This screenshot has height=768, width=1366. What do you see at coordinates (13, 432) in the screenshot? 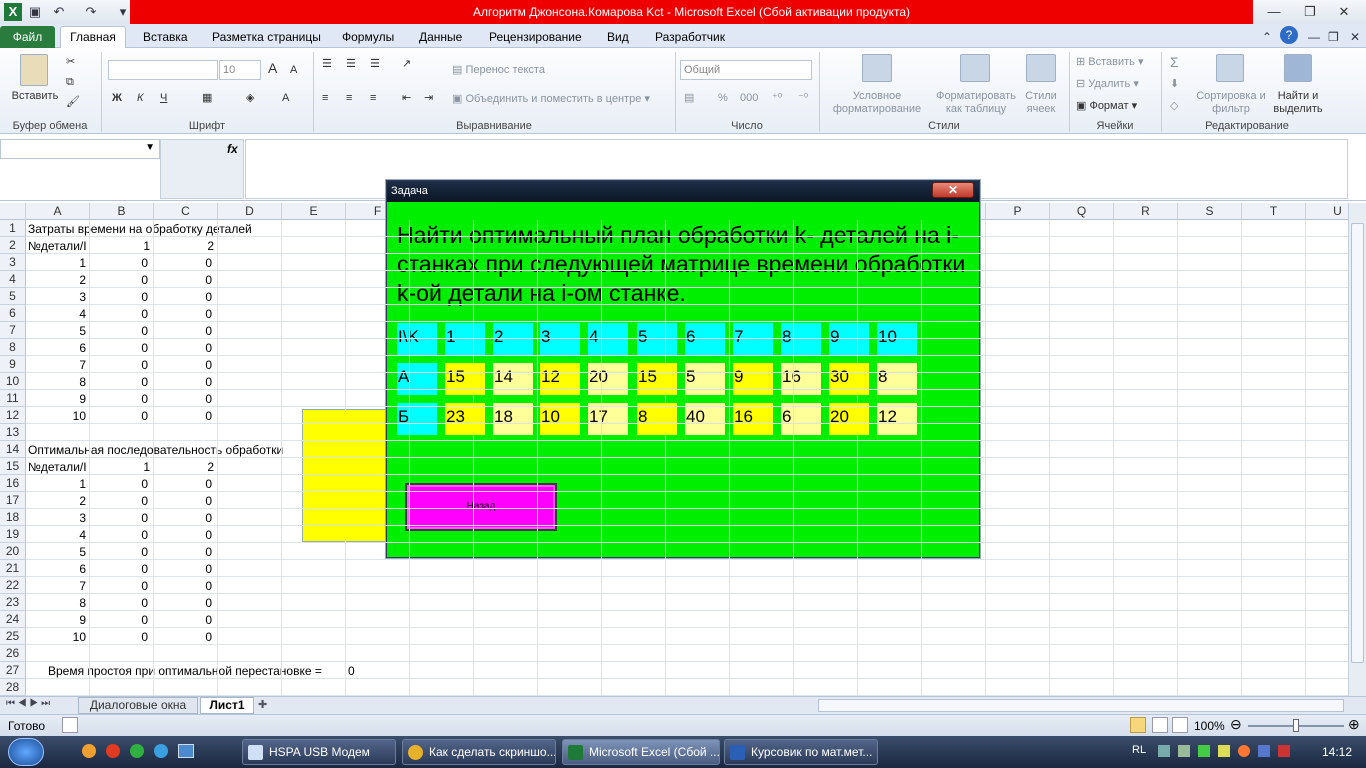
I see `row-header-13: 13` at bounding box center [13, 432].